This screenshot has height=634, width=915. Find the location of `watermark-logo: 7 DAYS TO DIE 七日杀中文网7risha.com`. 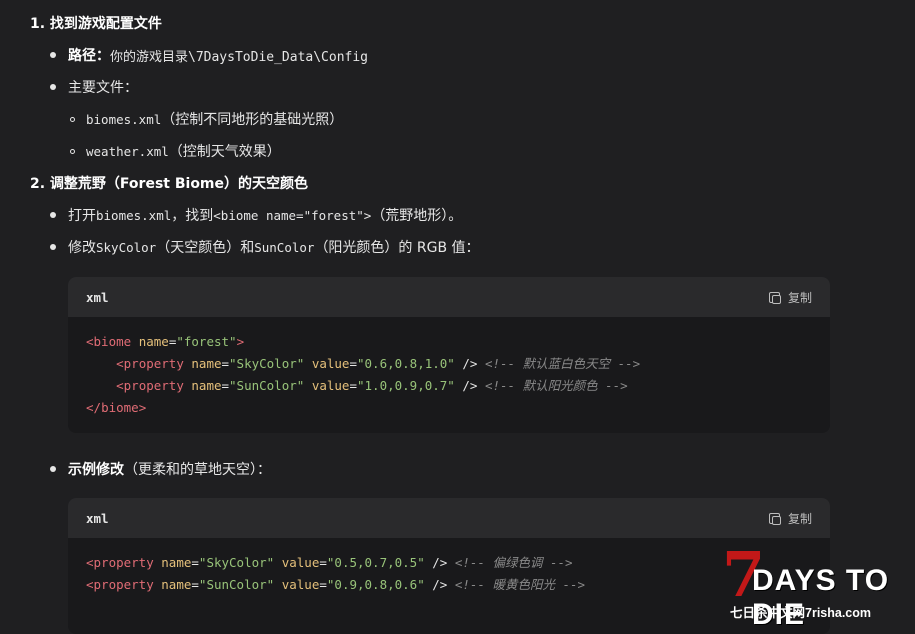

watermark-logo: 7 DAYS TO DIE 七日杀中文网7risha.com is located at coordinates (817, 588).